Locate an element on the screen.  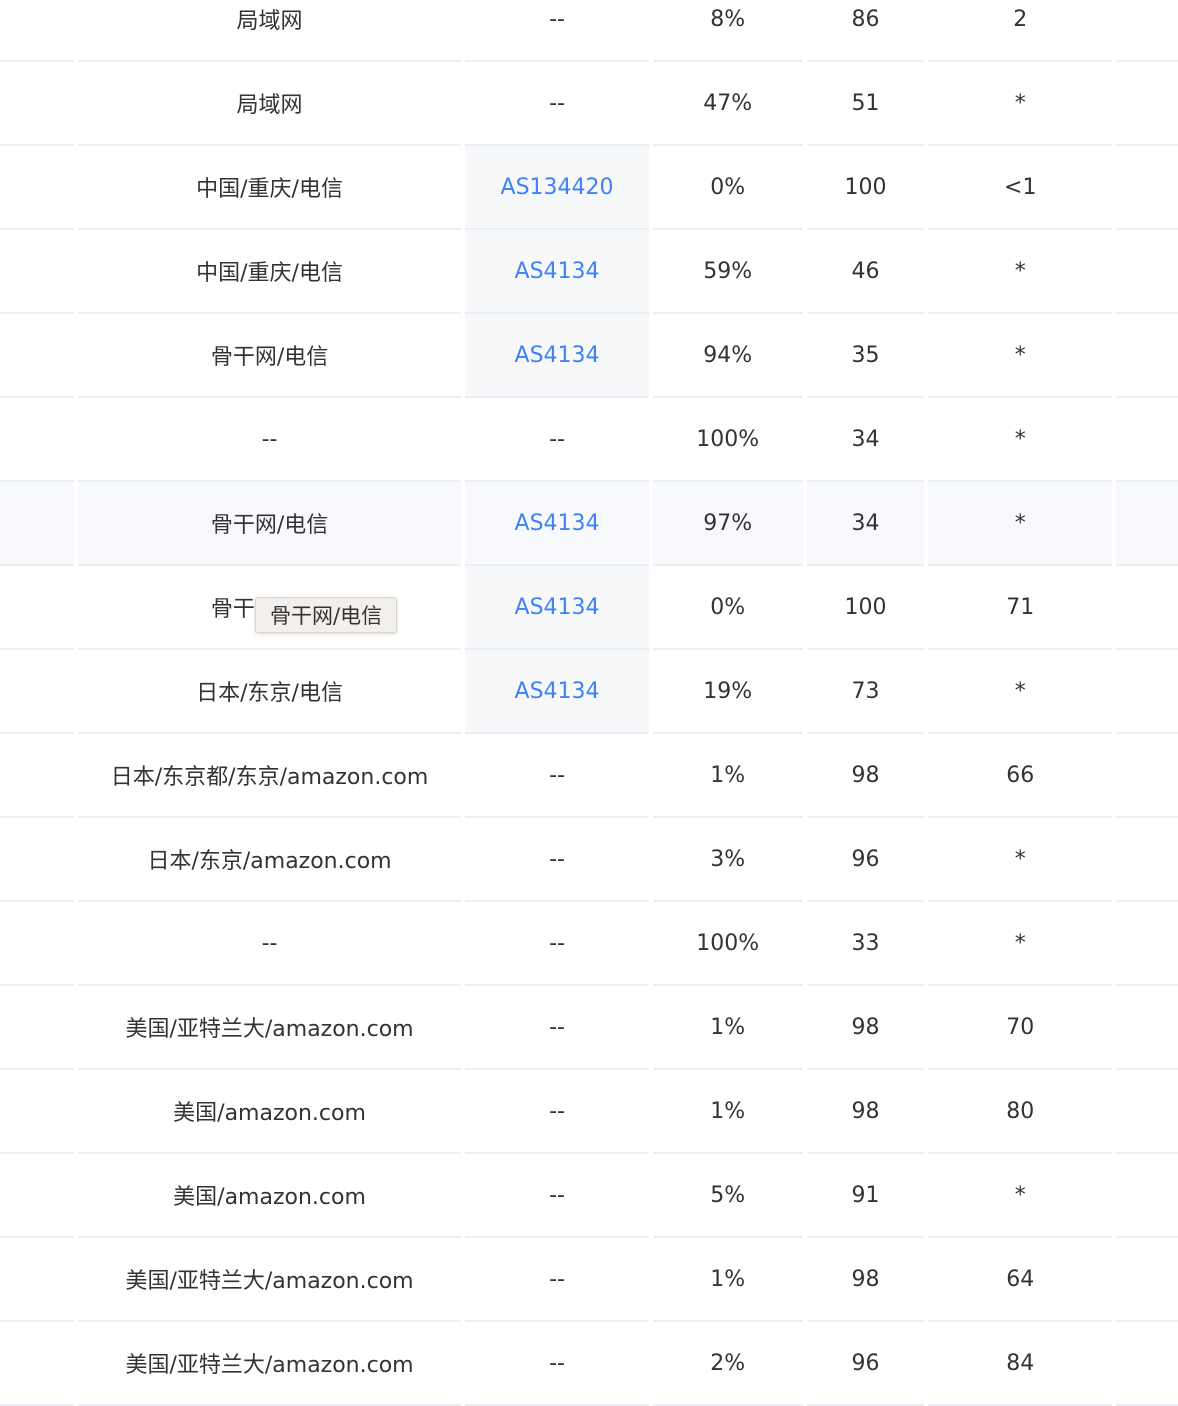
table-row: 骨干网/电信 AS4134 97% 34 * is located at coordinates (589, 524).